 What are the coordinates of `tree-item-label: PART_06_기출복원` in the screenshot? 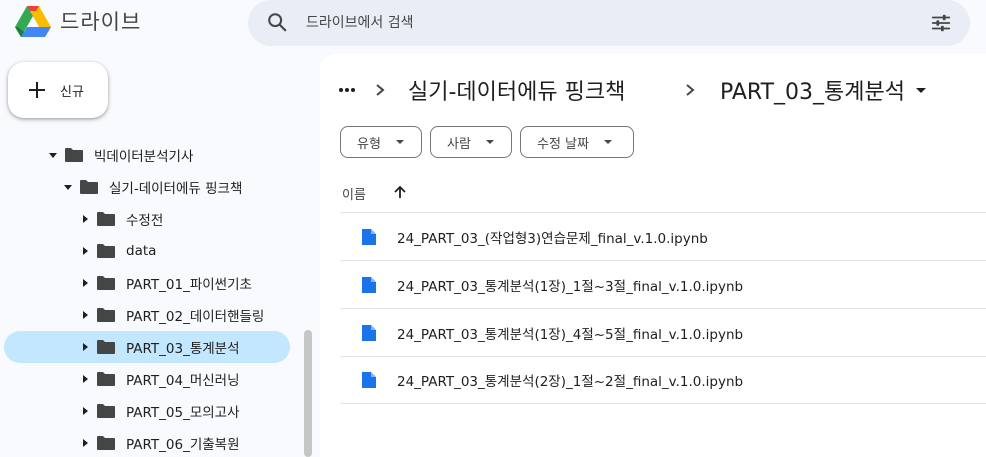 It's located at (183, 445).